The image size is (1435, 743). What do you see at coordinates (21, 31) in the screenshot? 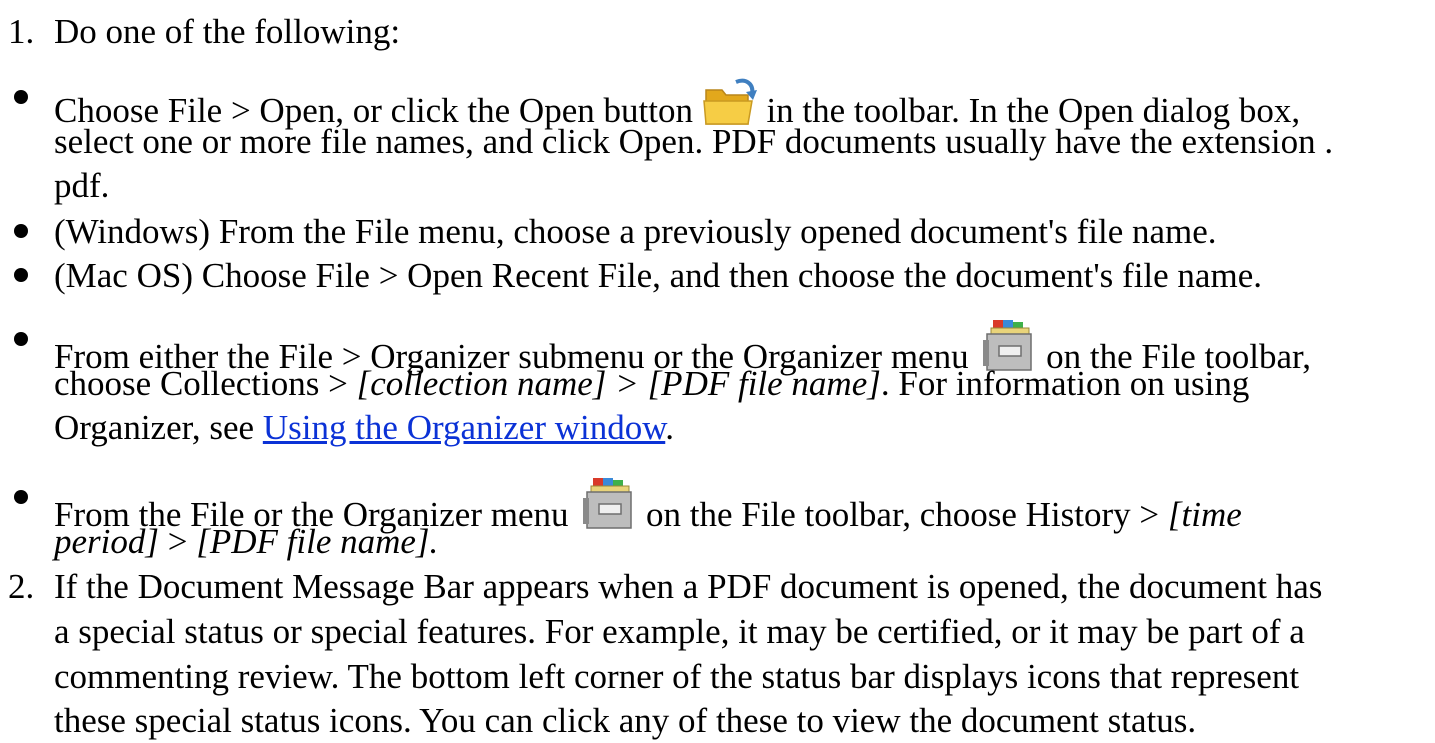
I see `step-number: 1.` at bounding box center [21, 31].